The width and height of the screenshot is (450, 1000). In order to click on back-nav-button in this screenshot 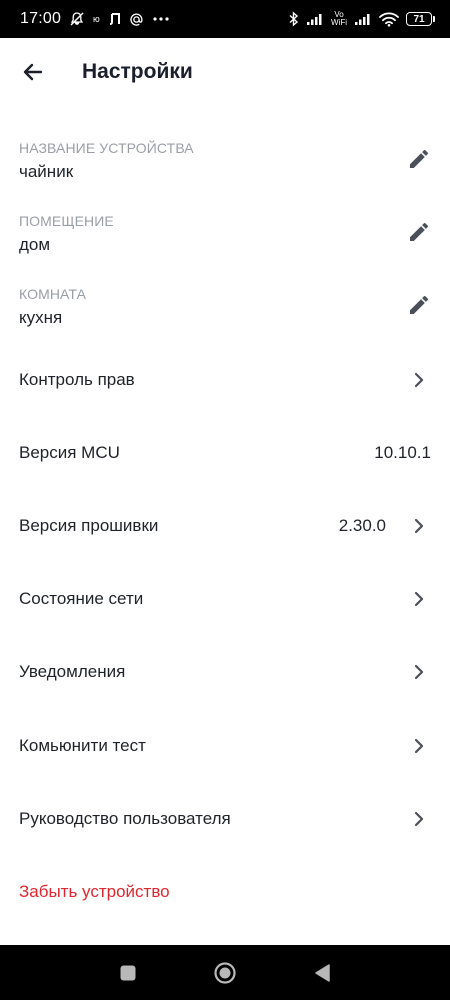, I will do `click(322, 973)`.